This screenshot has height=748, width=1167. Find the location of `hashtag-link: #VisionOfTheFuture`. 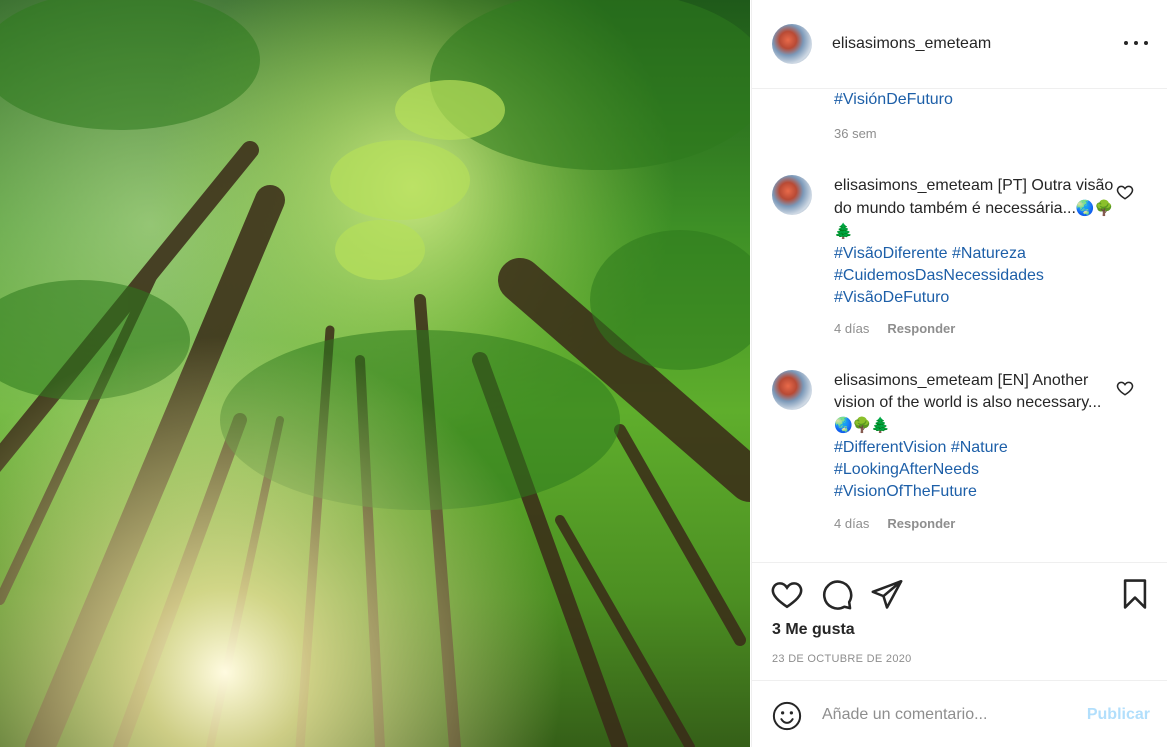

hashtag-link: #VisionOfTheFuture is located at coordinates (974, 492).